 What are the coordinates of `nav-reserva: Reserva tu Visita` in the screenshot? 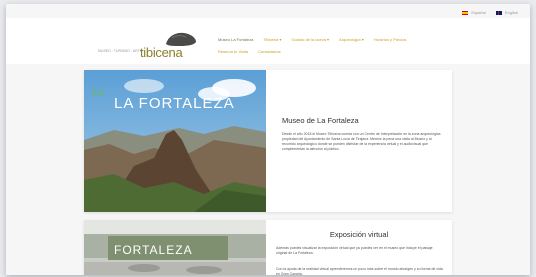 It's located at (233, 51).